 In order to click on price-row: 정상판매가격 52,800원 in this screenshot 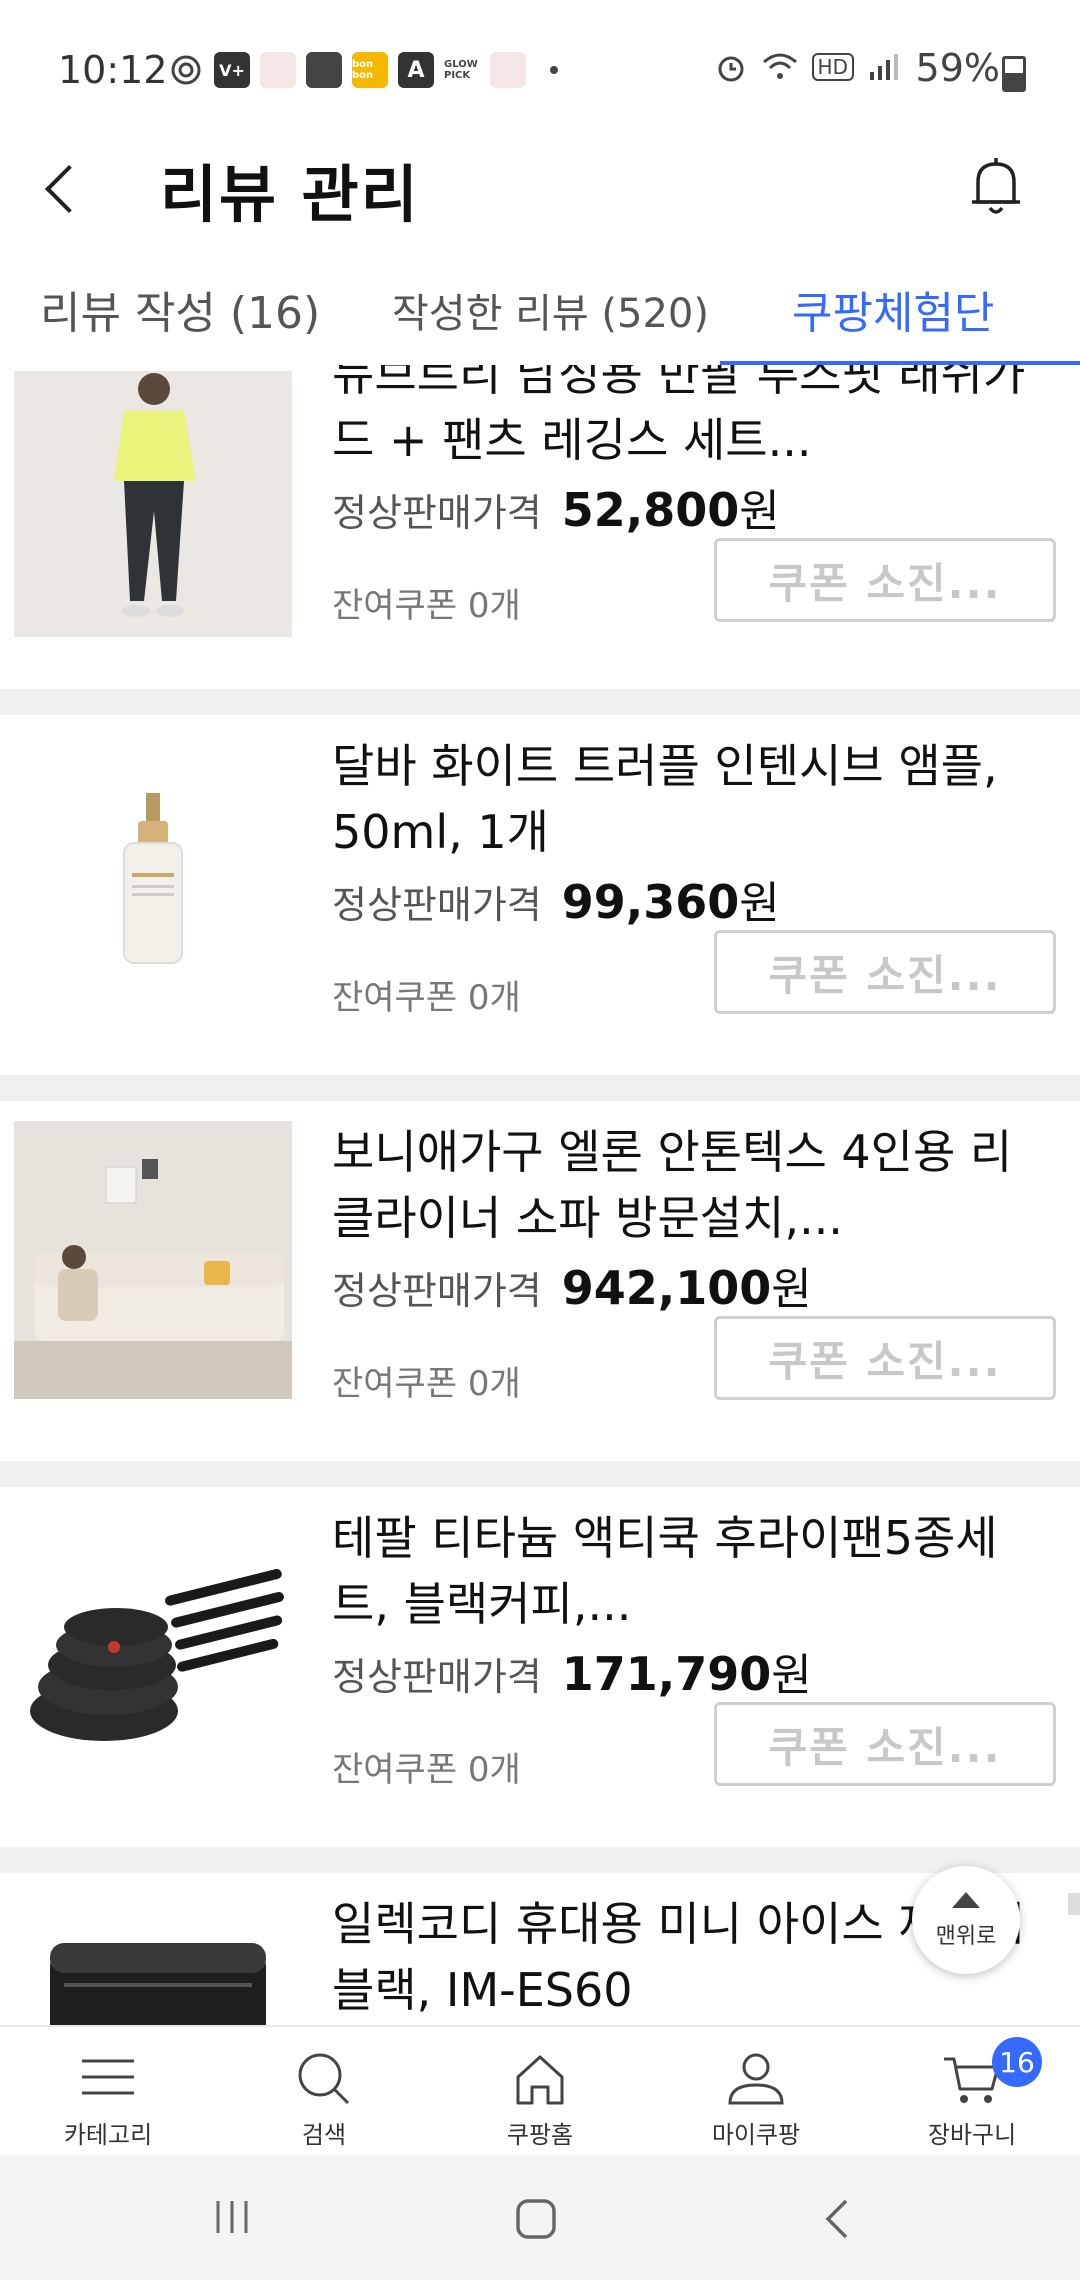, I will do `click(556, 507)`.